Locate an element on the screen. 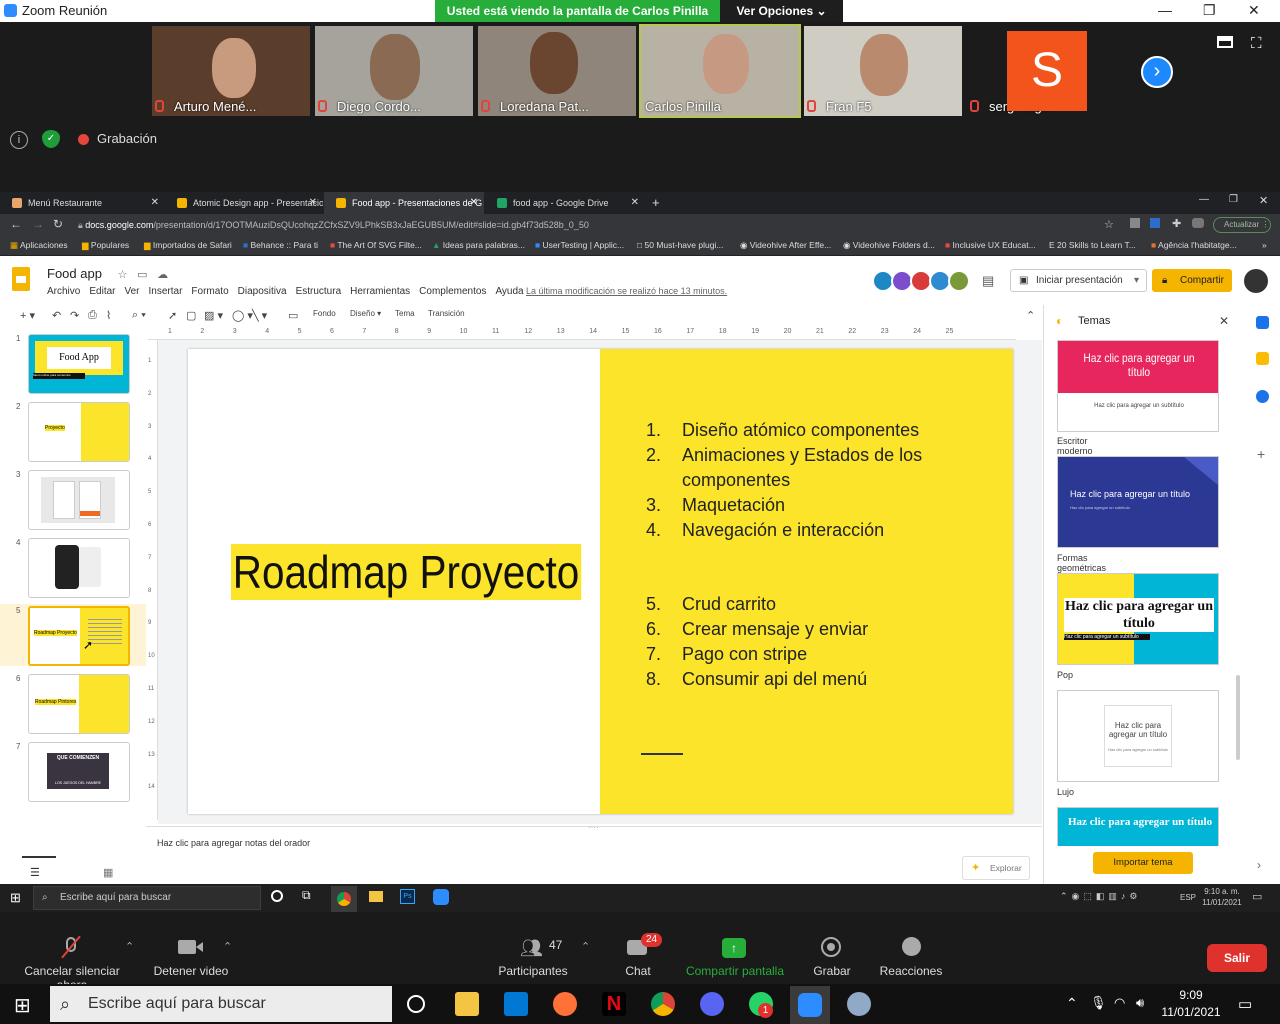 This screenshot has height=1024, width=1280. slide-thumbnail: Food App Menú online para comercios is located at coordinates (79, 364).